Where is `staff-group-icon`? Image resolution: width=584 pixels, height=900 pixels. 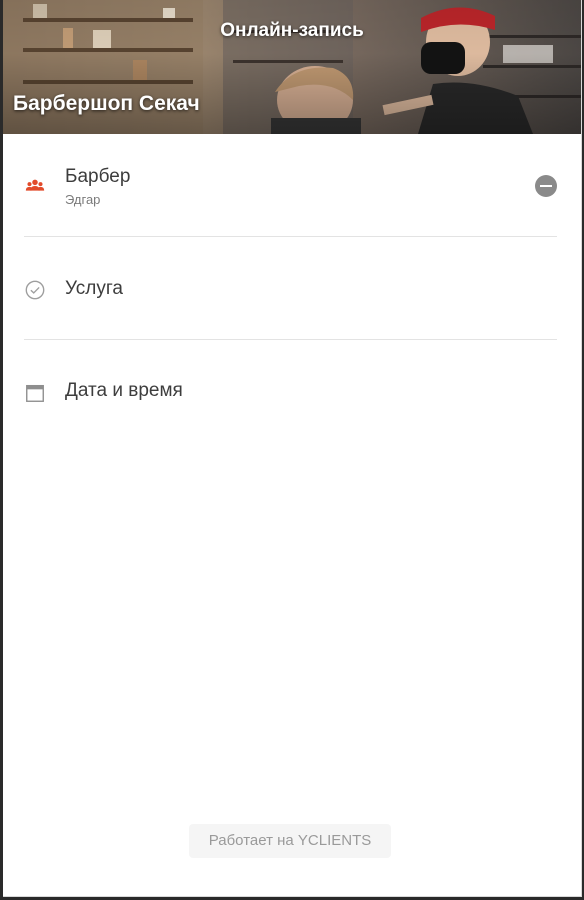
staff-group-icon is located at coordinates (35, 185).